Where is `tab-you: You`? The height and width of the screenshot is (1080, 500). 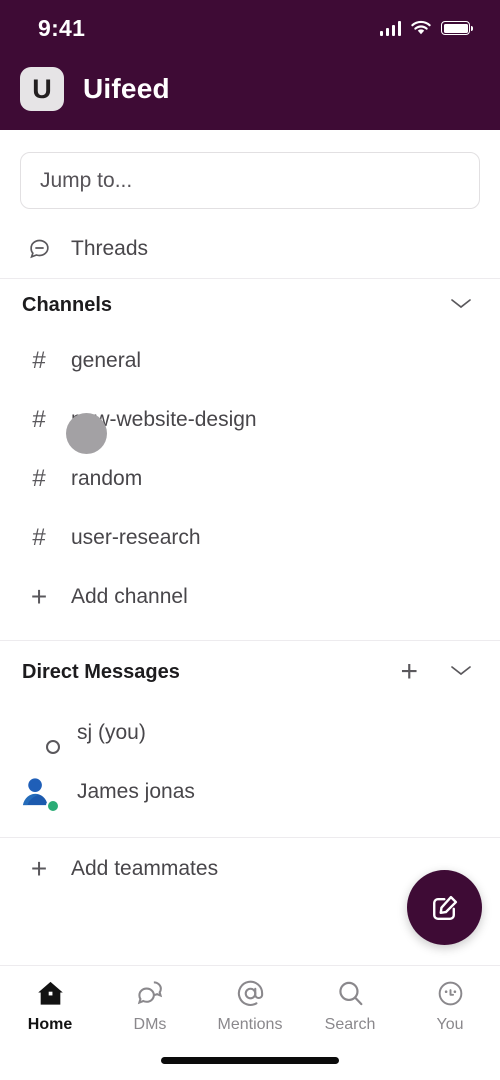 tab-you: You is located at coordinates (450, 1006).